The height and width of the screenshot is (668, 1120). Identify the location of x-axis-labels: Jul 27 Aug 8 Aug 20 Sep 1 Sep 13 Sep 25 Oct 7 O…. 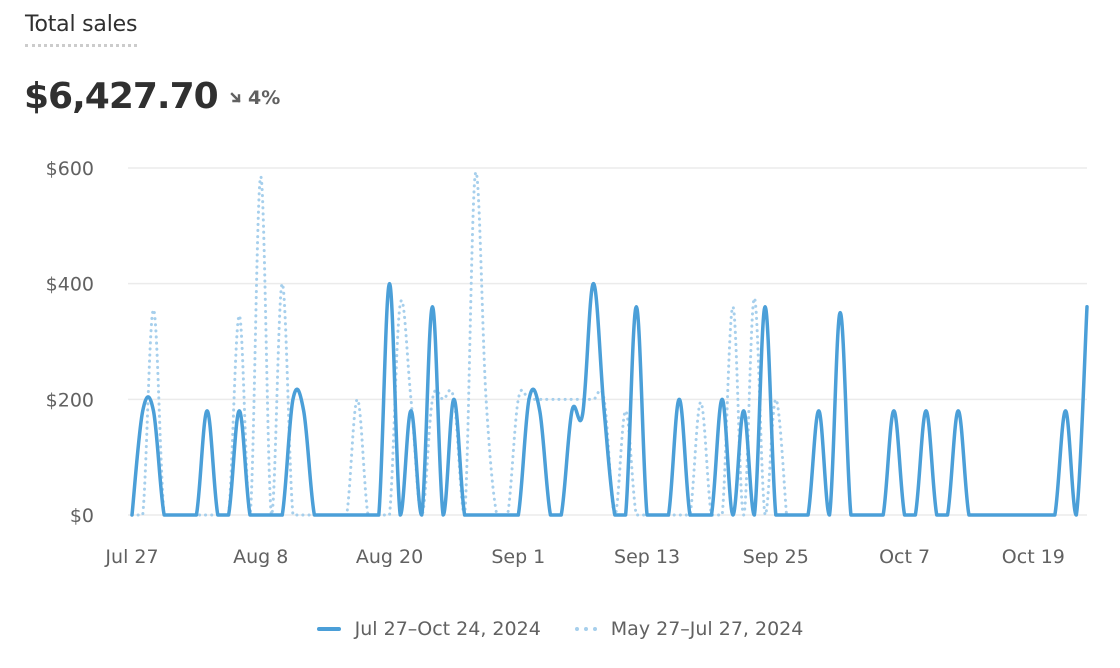
(584, 557).